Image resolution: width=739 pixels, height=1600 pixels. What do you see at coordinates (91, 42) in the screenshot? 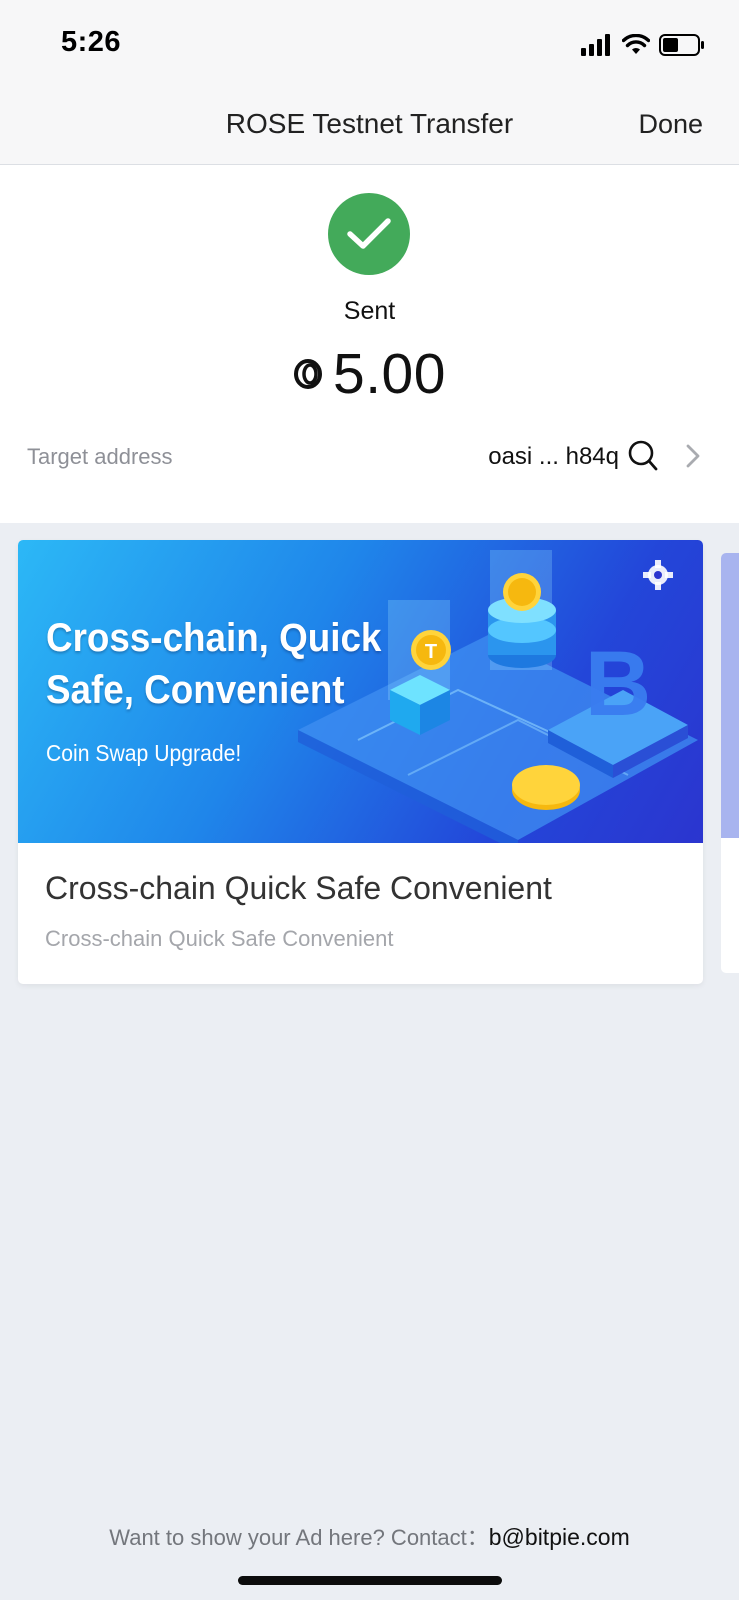
I see `status-time: 5:26` at bounding box center [91, 42].